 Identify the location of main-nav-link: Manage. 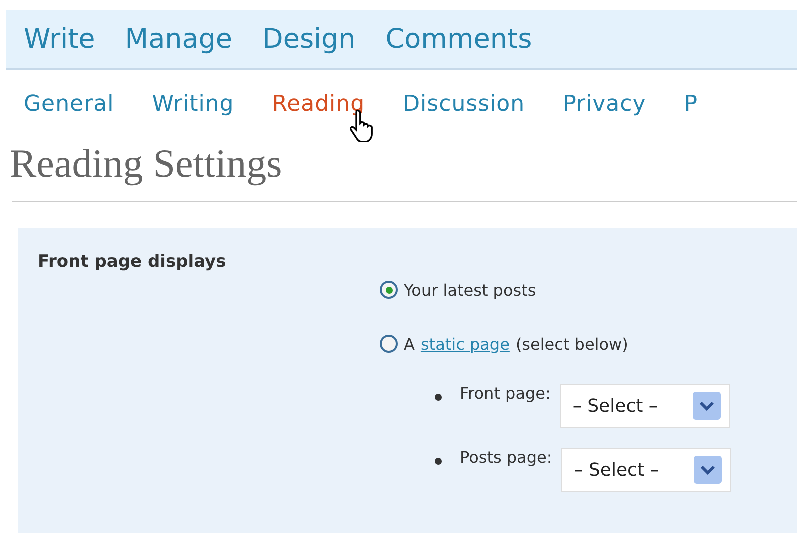
(179, 39).